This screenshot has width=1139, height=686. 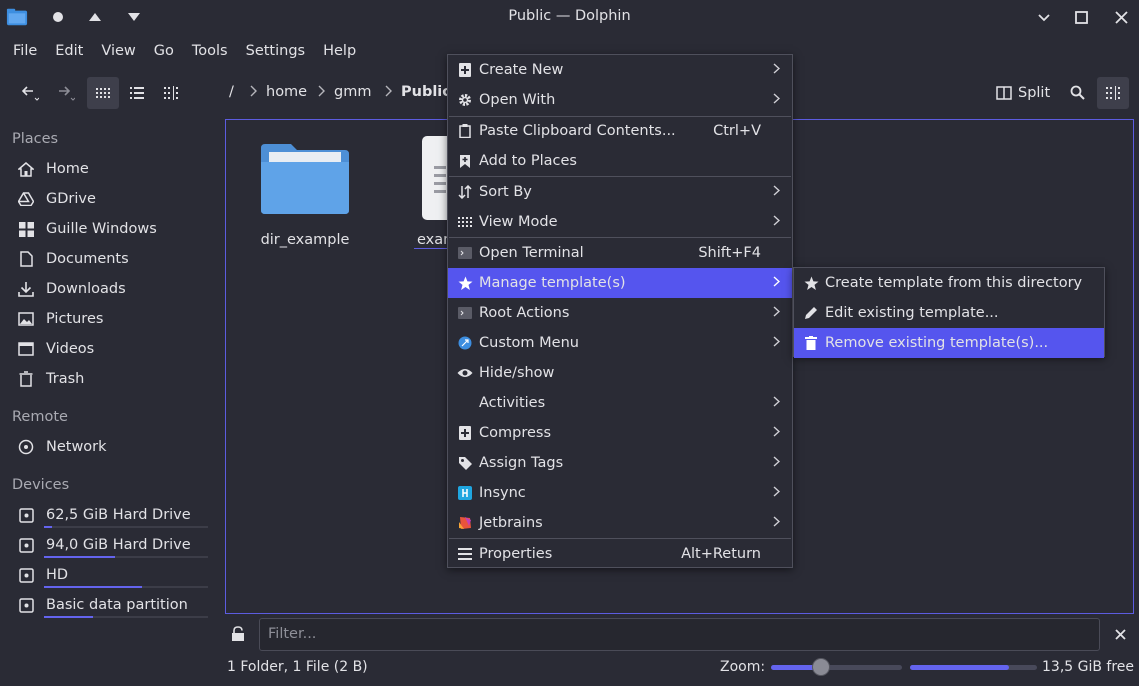 I want to click on sidebar-item-label: Documents, so click(x=87, y=259).